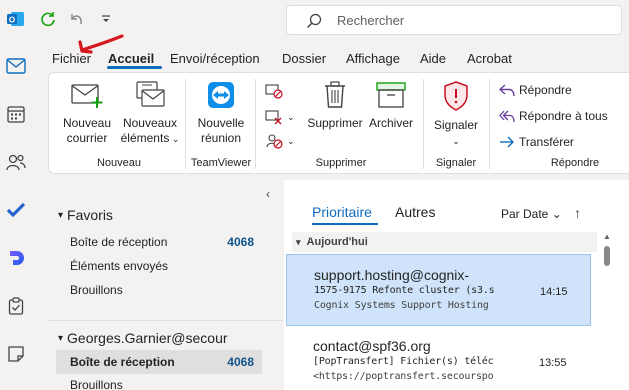 The image size is (629, 390). I want to click on notes-icon, so click(16, 354).